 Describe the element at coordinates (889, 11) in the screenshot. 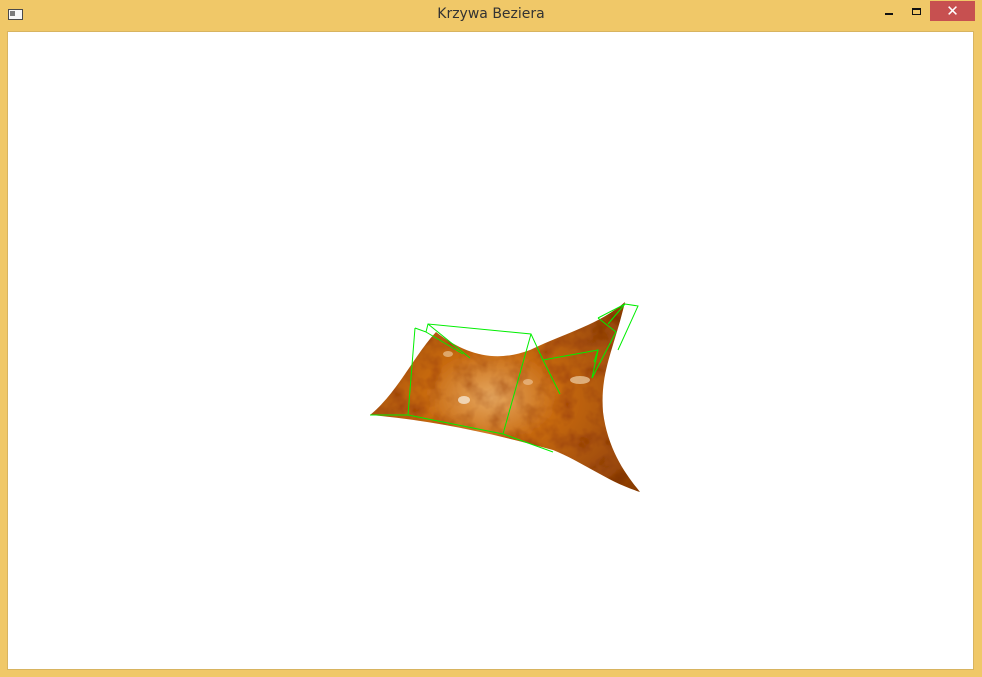

I see `minimize-button` at that location.